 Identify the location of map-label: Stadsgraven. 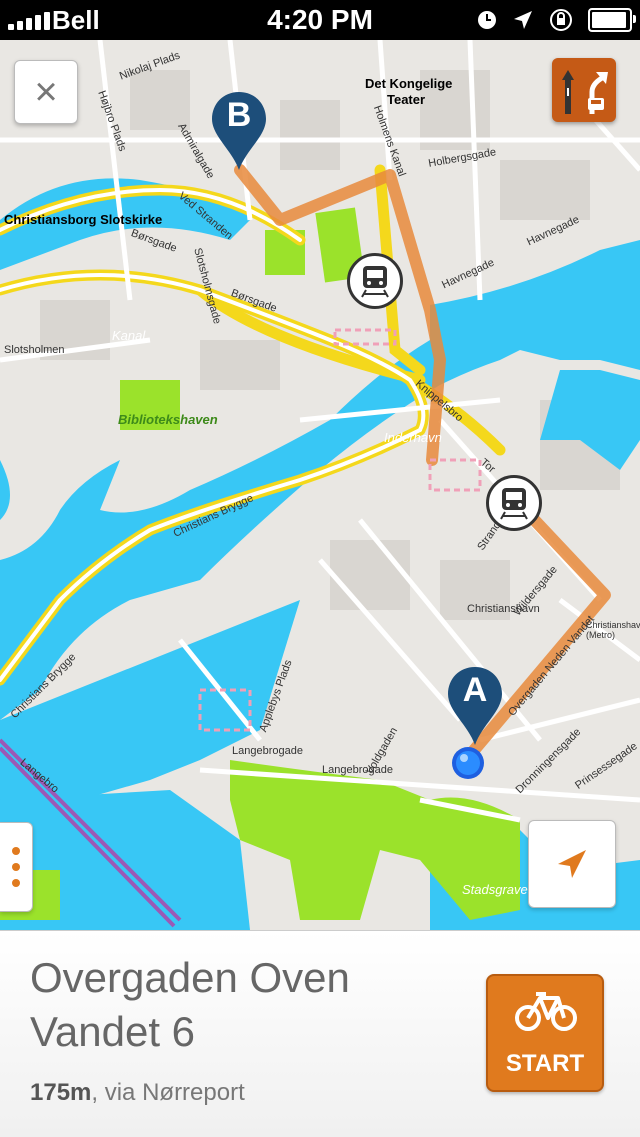
(498, 889).